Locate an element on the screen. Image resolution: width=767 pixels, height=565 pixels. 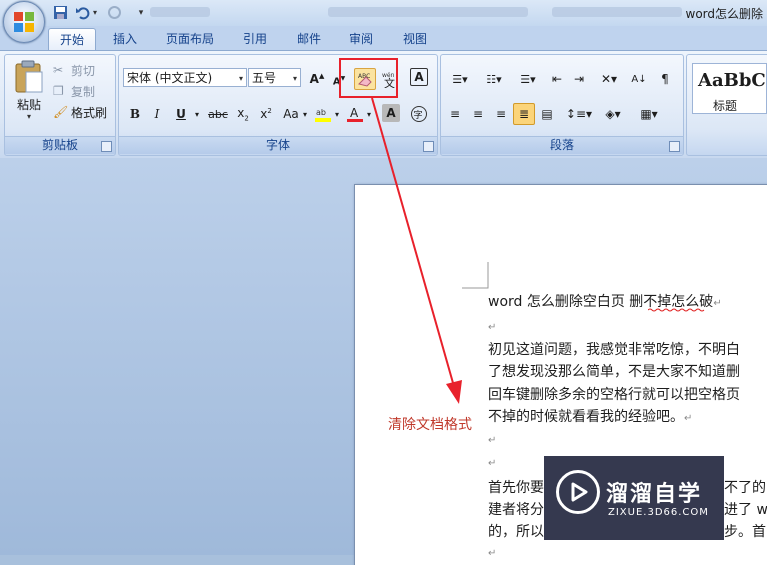
office-button is located at coordinates (24, 22).